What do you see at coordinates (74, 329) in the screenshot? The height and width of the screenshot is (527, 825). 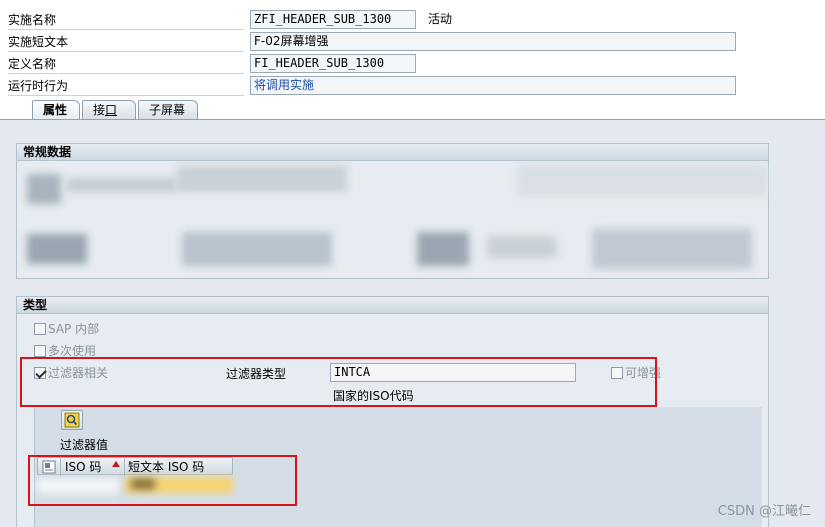 I see `sap-internal-label: SAP 内部` at bounding box center [74, 329].